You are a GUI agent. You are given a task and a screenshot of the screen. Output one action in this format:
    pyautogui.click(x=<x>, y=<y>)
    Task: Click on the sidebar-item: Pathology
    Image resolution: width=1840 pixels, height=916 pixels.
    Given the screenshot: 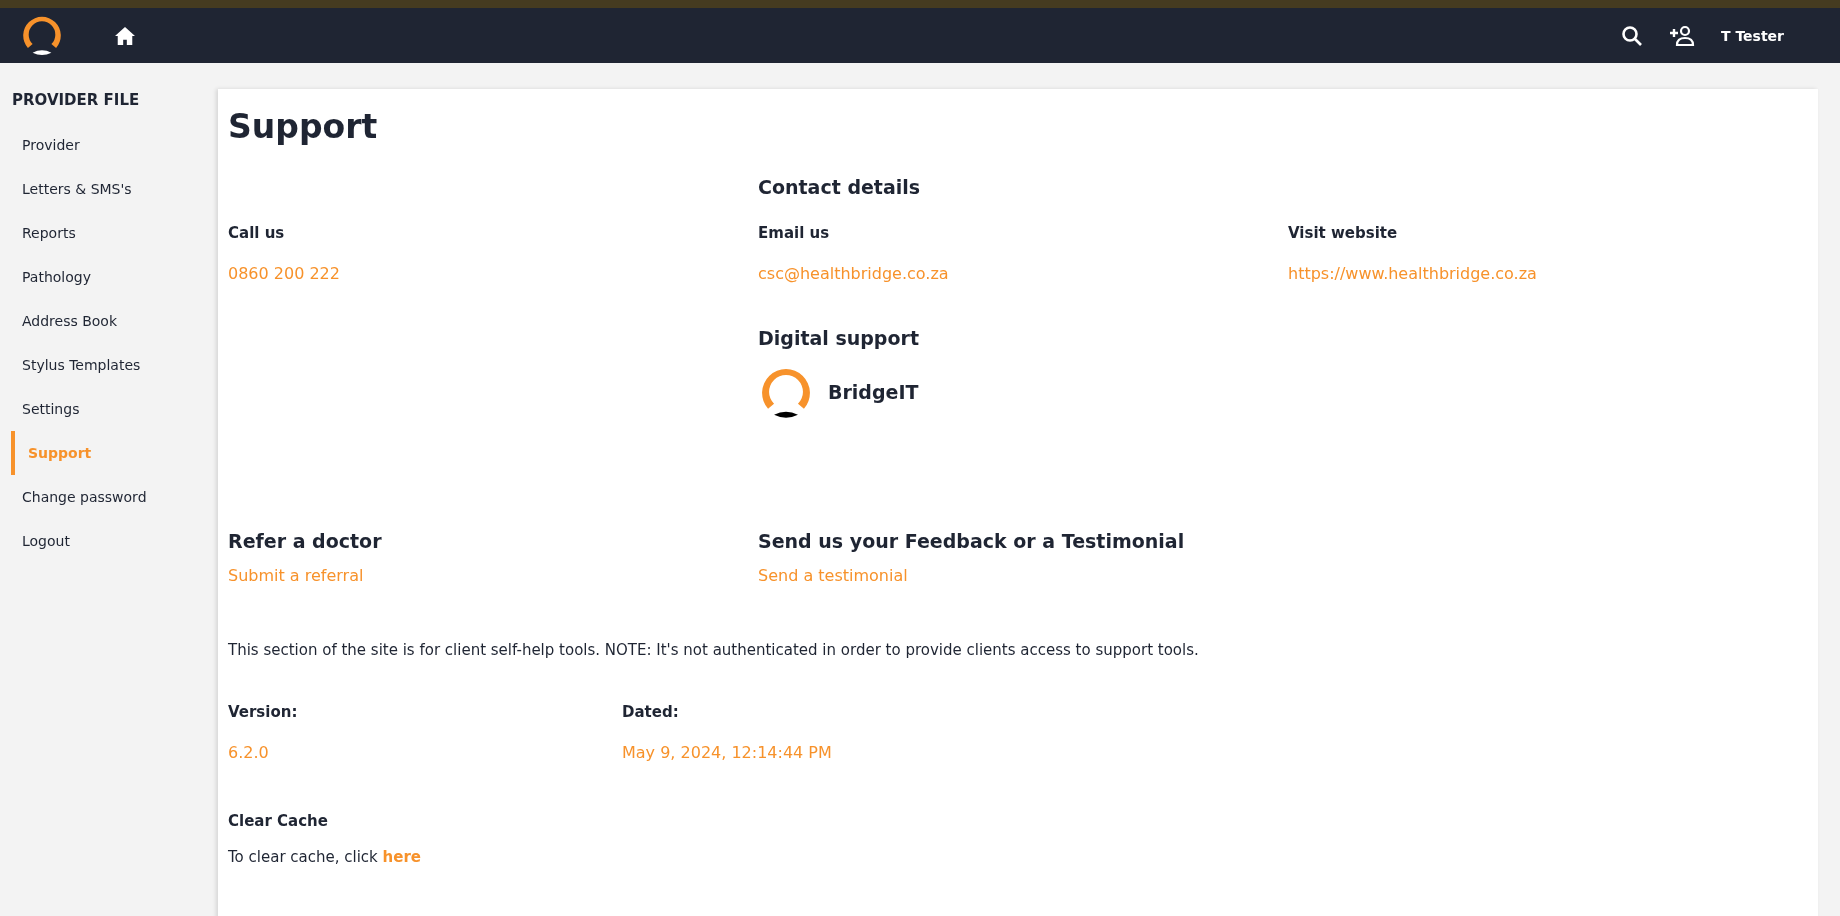 What is the action you would take?
    pyautogui.click(x=114, y=277)
    